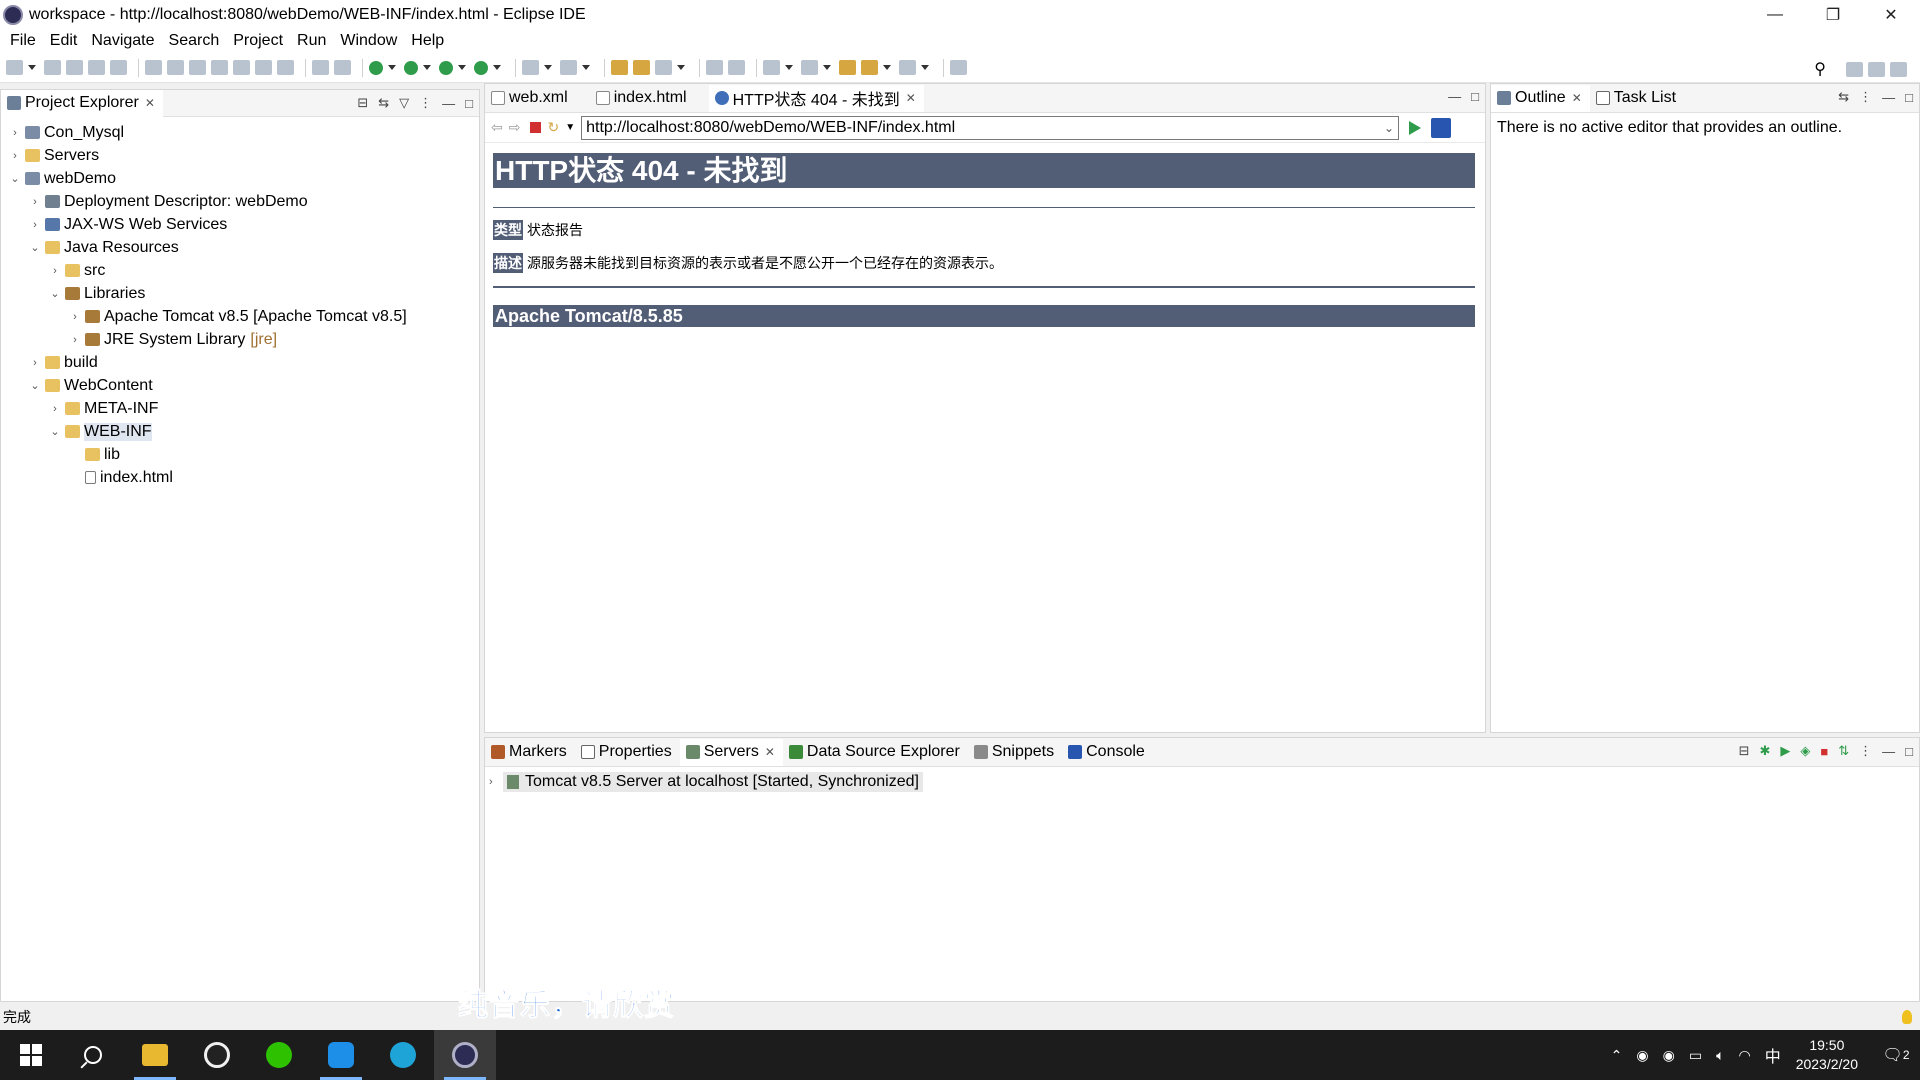 This screenshot has width=1920, height=1080. What do you see at coordinates (1415, 127) in the screenshot?
I see `go-icon` at bounding box center [1415, 127].